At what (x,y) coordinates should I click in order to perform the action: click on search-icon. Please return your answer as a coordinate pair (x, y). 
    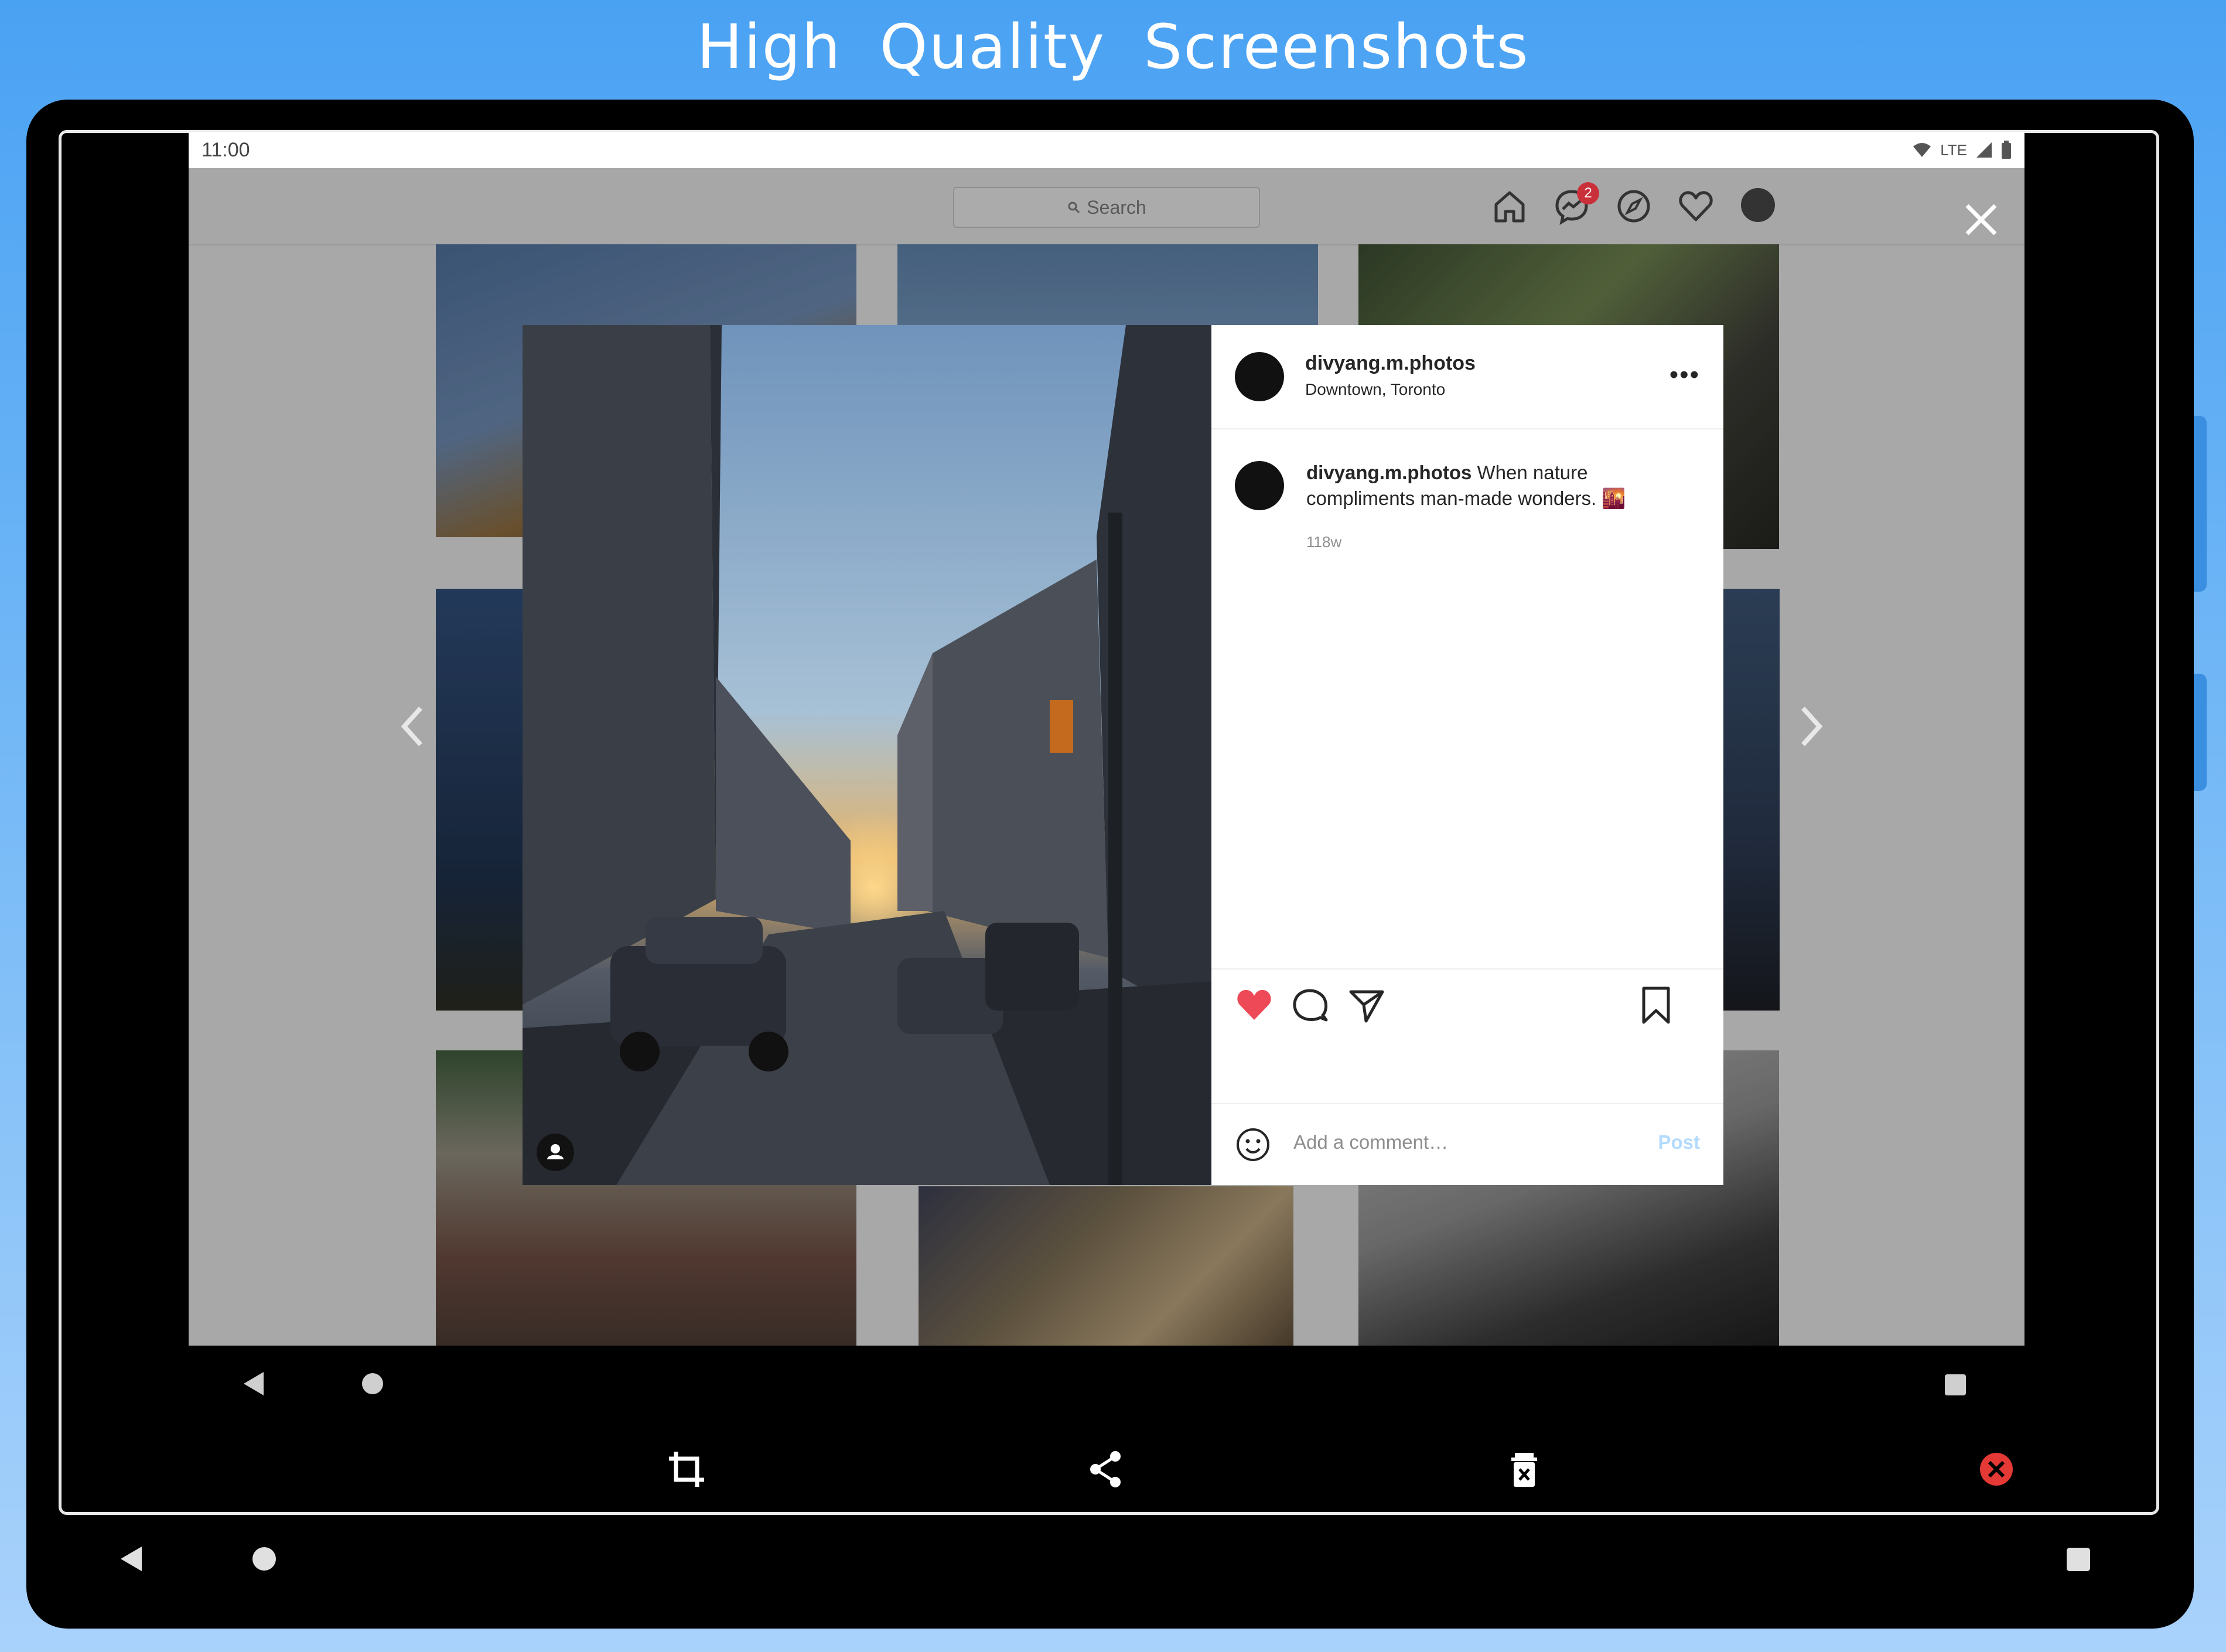
    Looking at the image, I should click on (1074, 208).